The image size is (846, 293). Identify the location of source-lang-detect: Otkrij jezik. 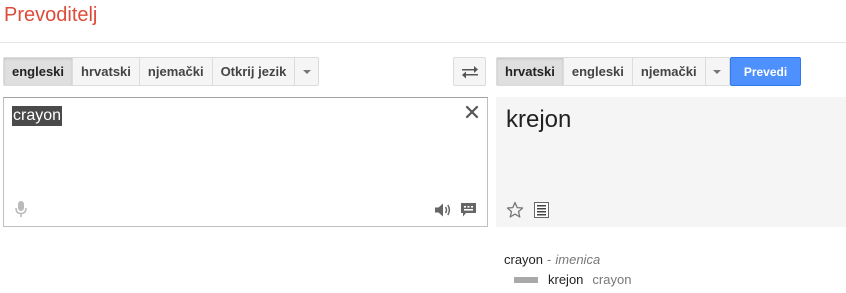
(254, 71).